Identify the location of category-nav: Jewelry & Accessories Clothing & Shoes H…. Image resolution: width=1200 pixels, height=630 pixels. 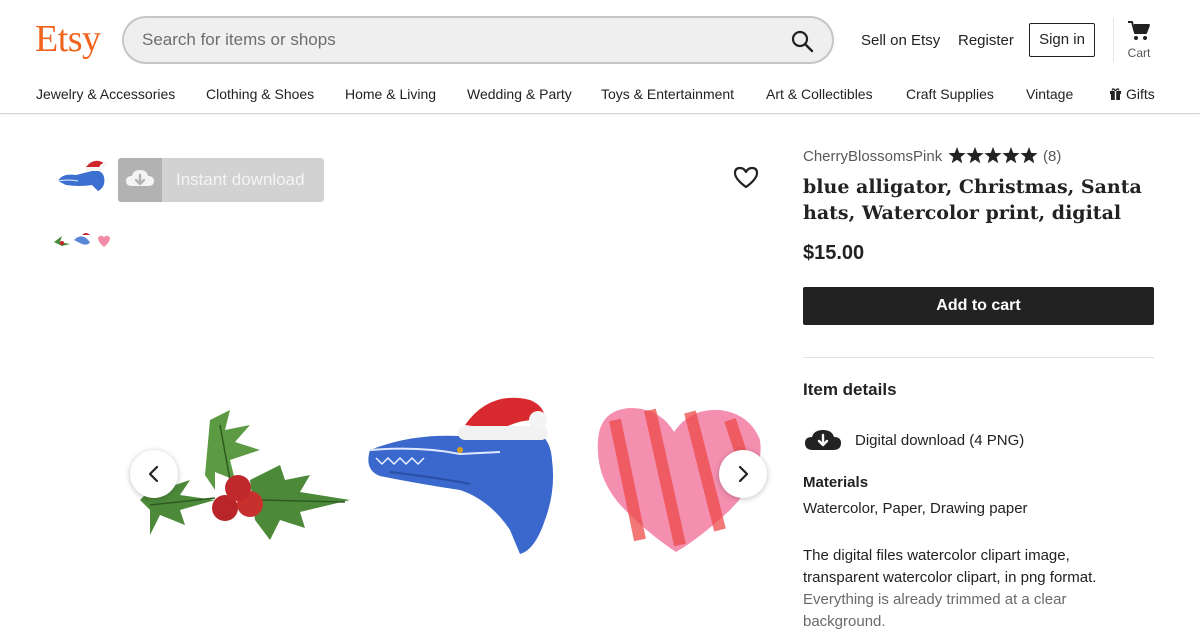
(600, 98).